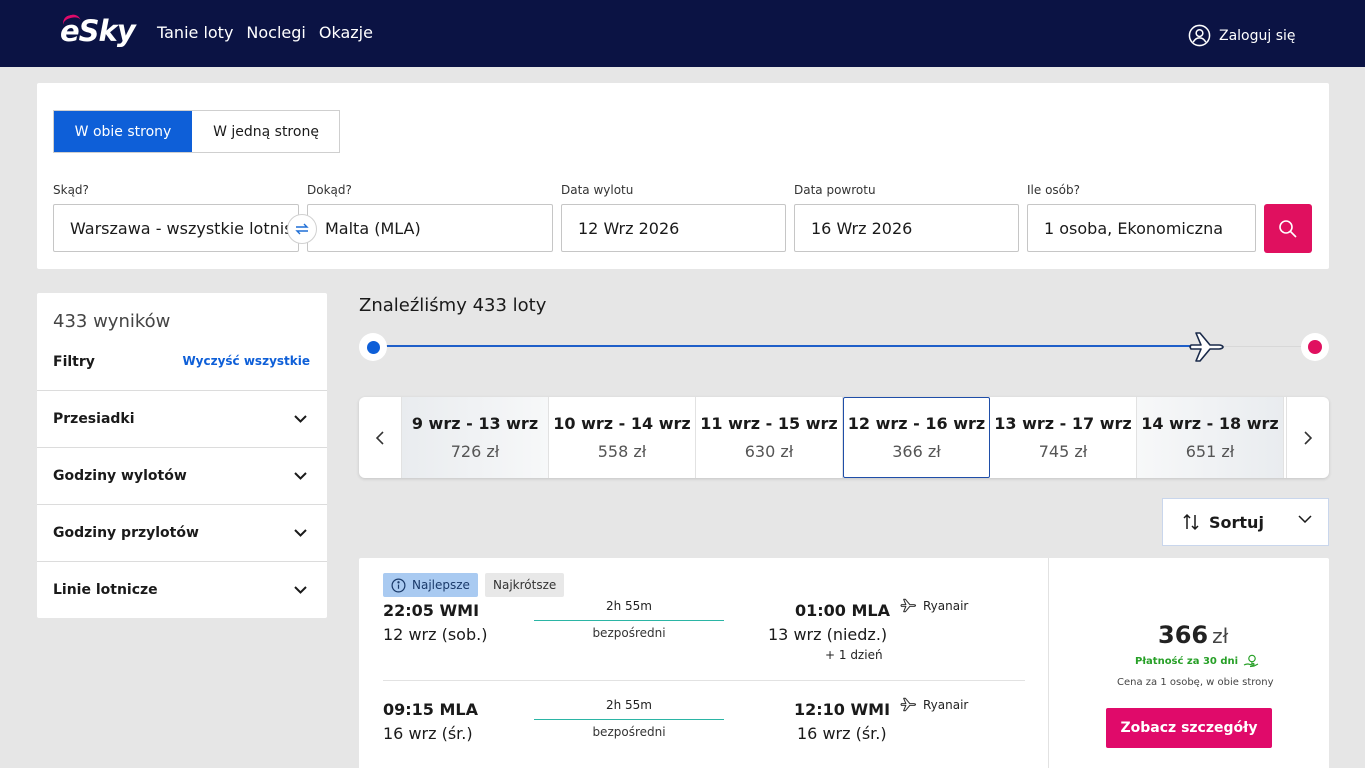 Image resolution: width=1365 pixels, height=768 pixels. I want to click on date-option-range: 9 wrz - 13 wrz, so click(475, 423).